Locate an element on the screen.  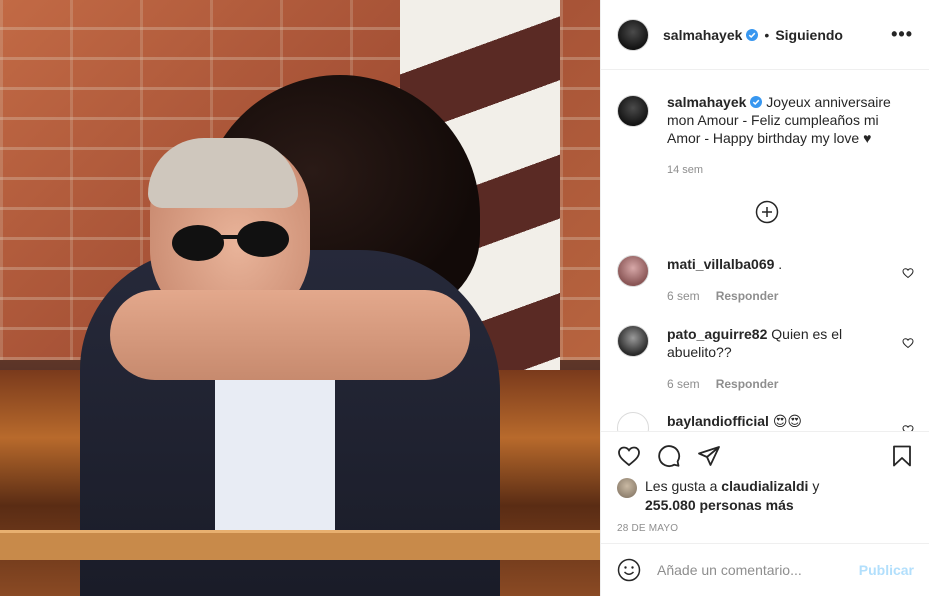
action-buttons is located at coordinates (765, 456).